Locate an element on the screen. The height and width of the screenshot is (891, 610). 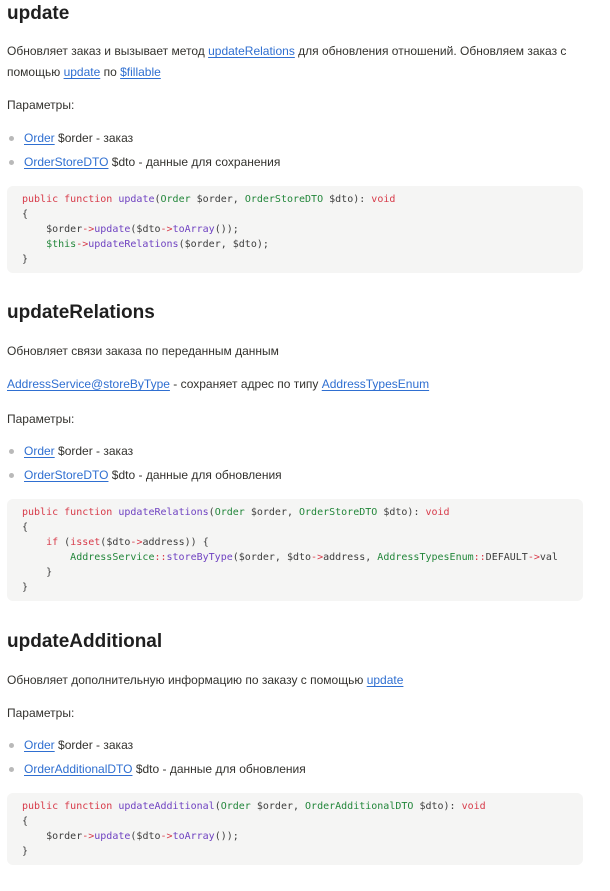
link-fillable: $fillable is located at coordinates (140, 72).